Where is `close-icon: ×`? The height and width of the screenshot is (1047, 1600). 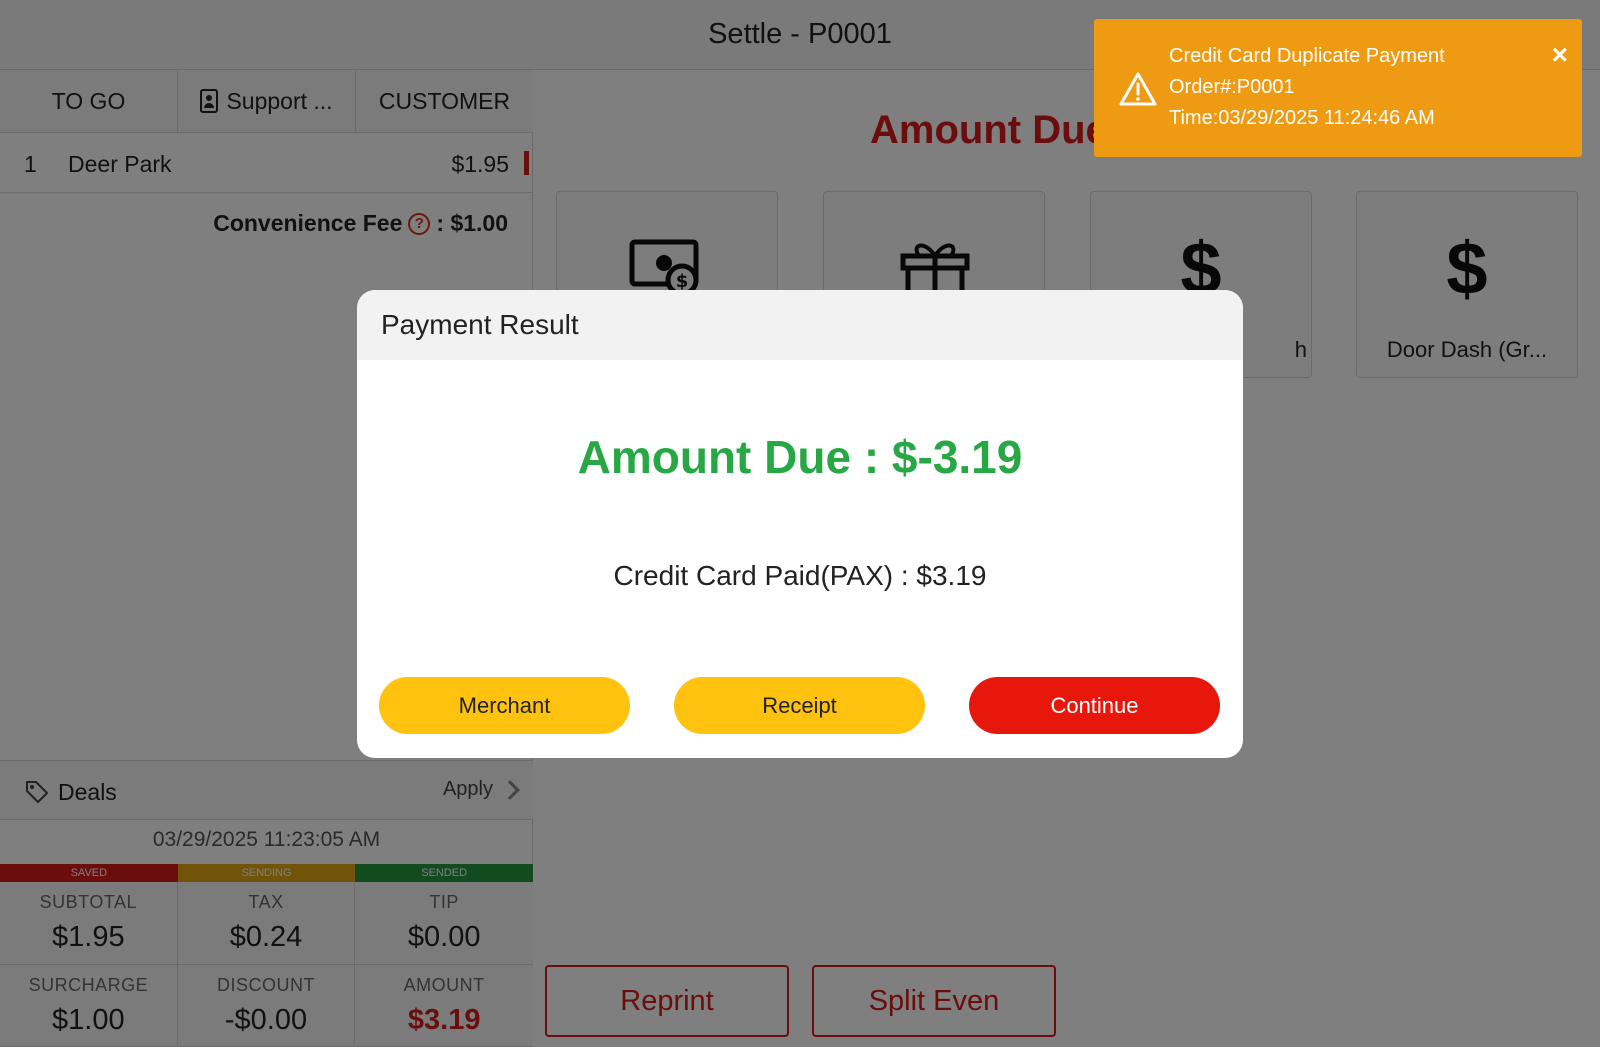
close-icon: × is located at coordinates (1560, 55).